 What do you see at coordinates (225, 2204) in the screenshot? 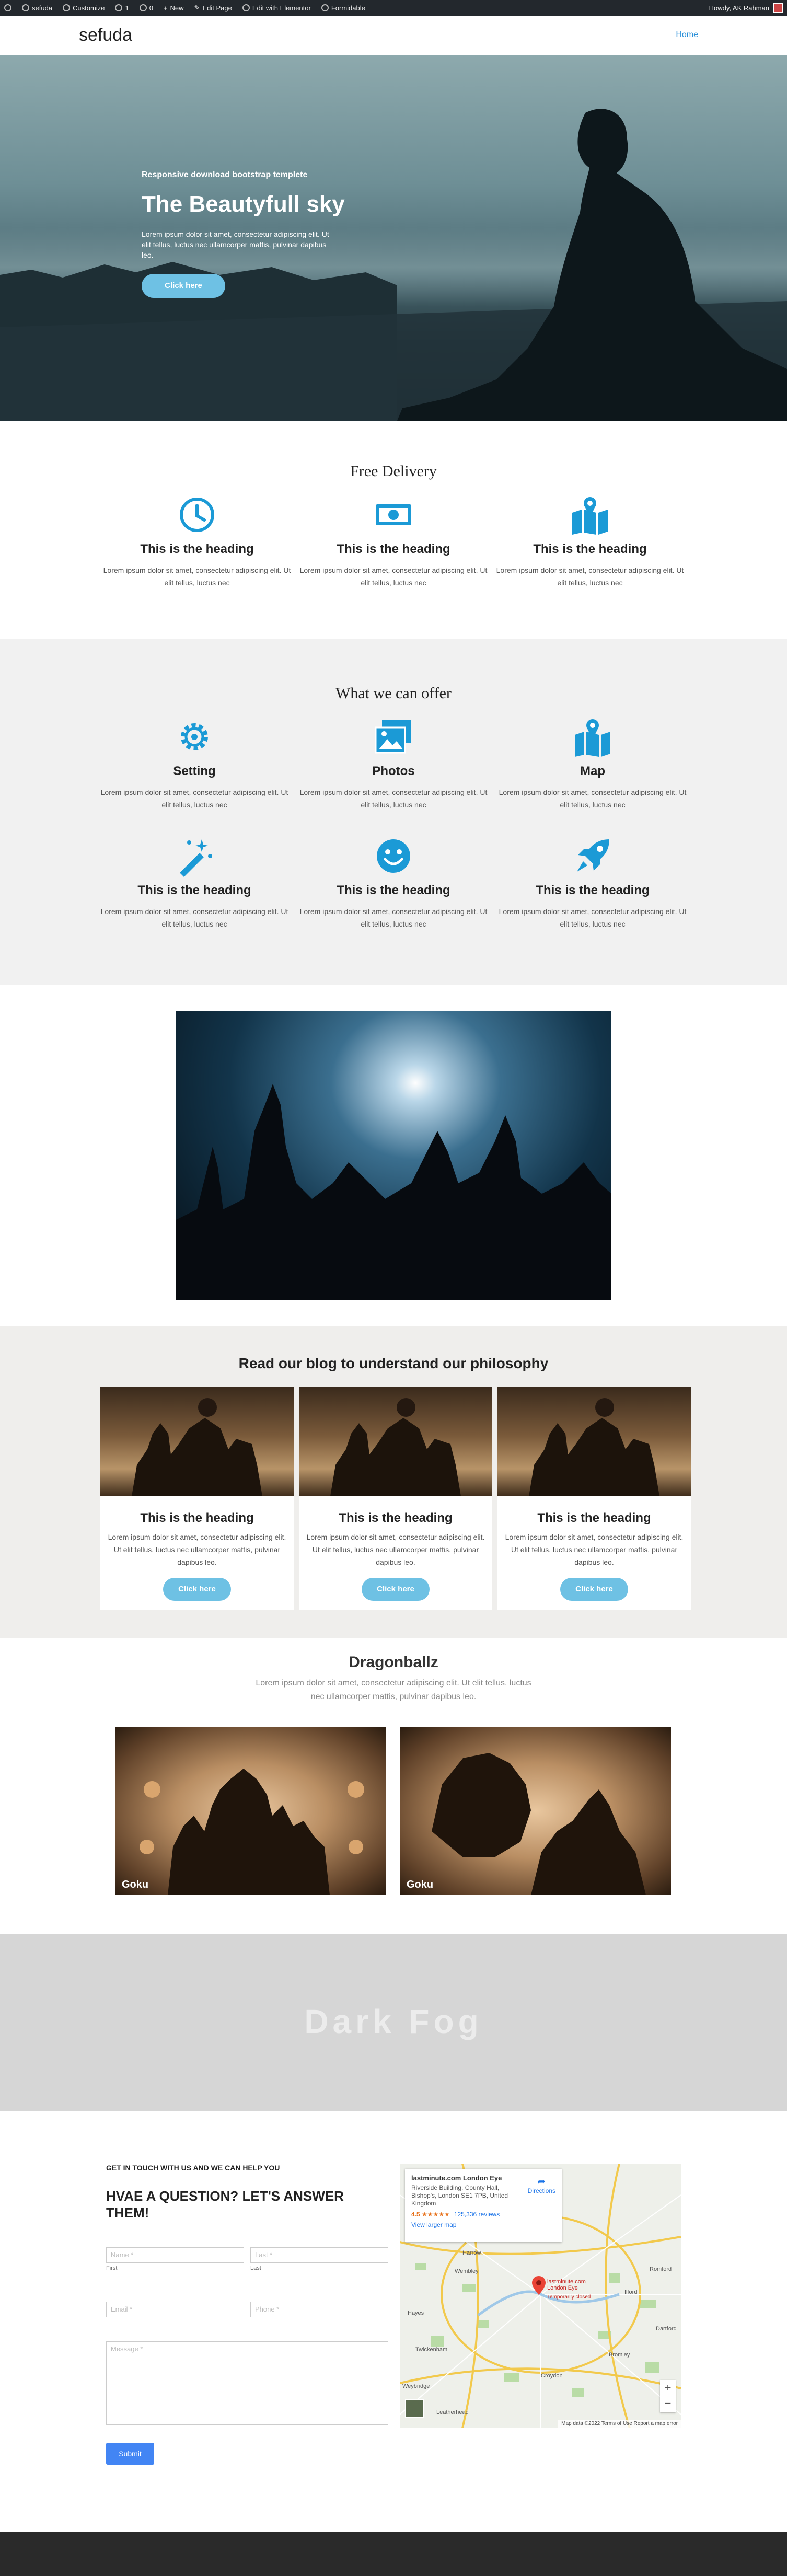
I see `contact-title: HVAE A QUESTION? LET'S ANSWER THEM!` at bounding box center [225, 2204].